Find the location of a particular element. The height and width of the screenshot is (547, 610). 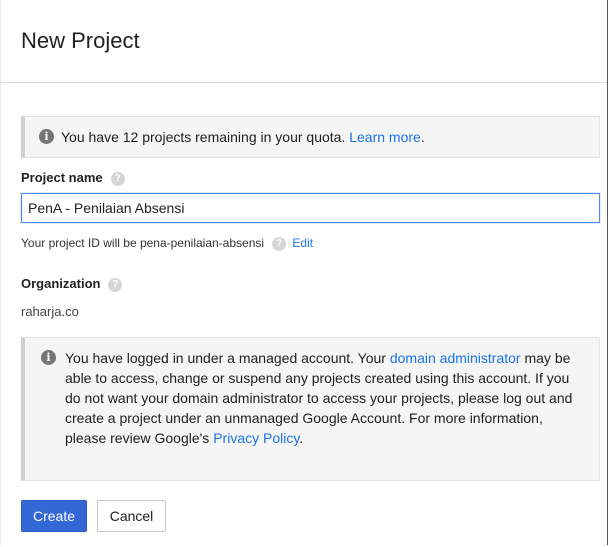

create-button: Create is located at coordinates (54, 516).